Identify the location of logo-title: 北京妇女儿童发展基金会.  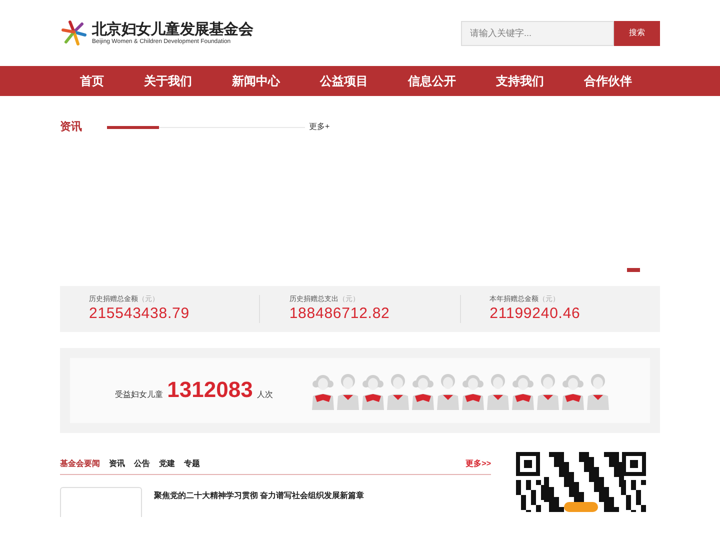
(172, 29).